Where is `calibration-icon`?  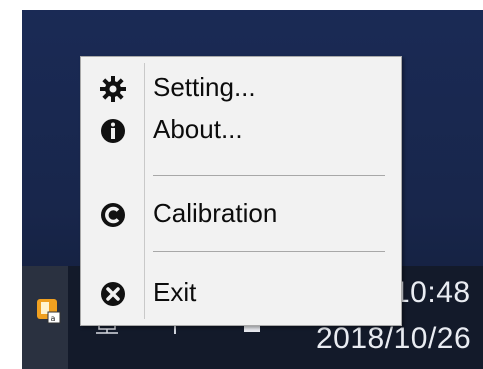
calibration-icon is located at coordinates (113, 215).